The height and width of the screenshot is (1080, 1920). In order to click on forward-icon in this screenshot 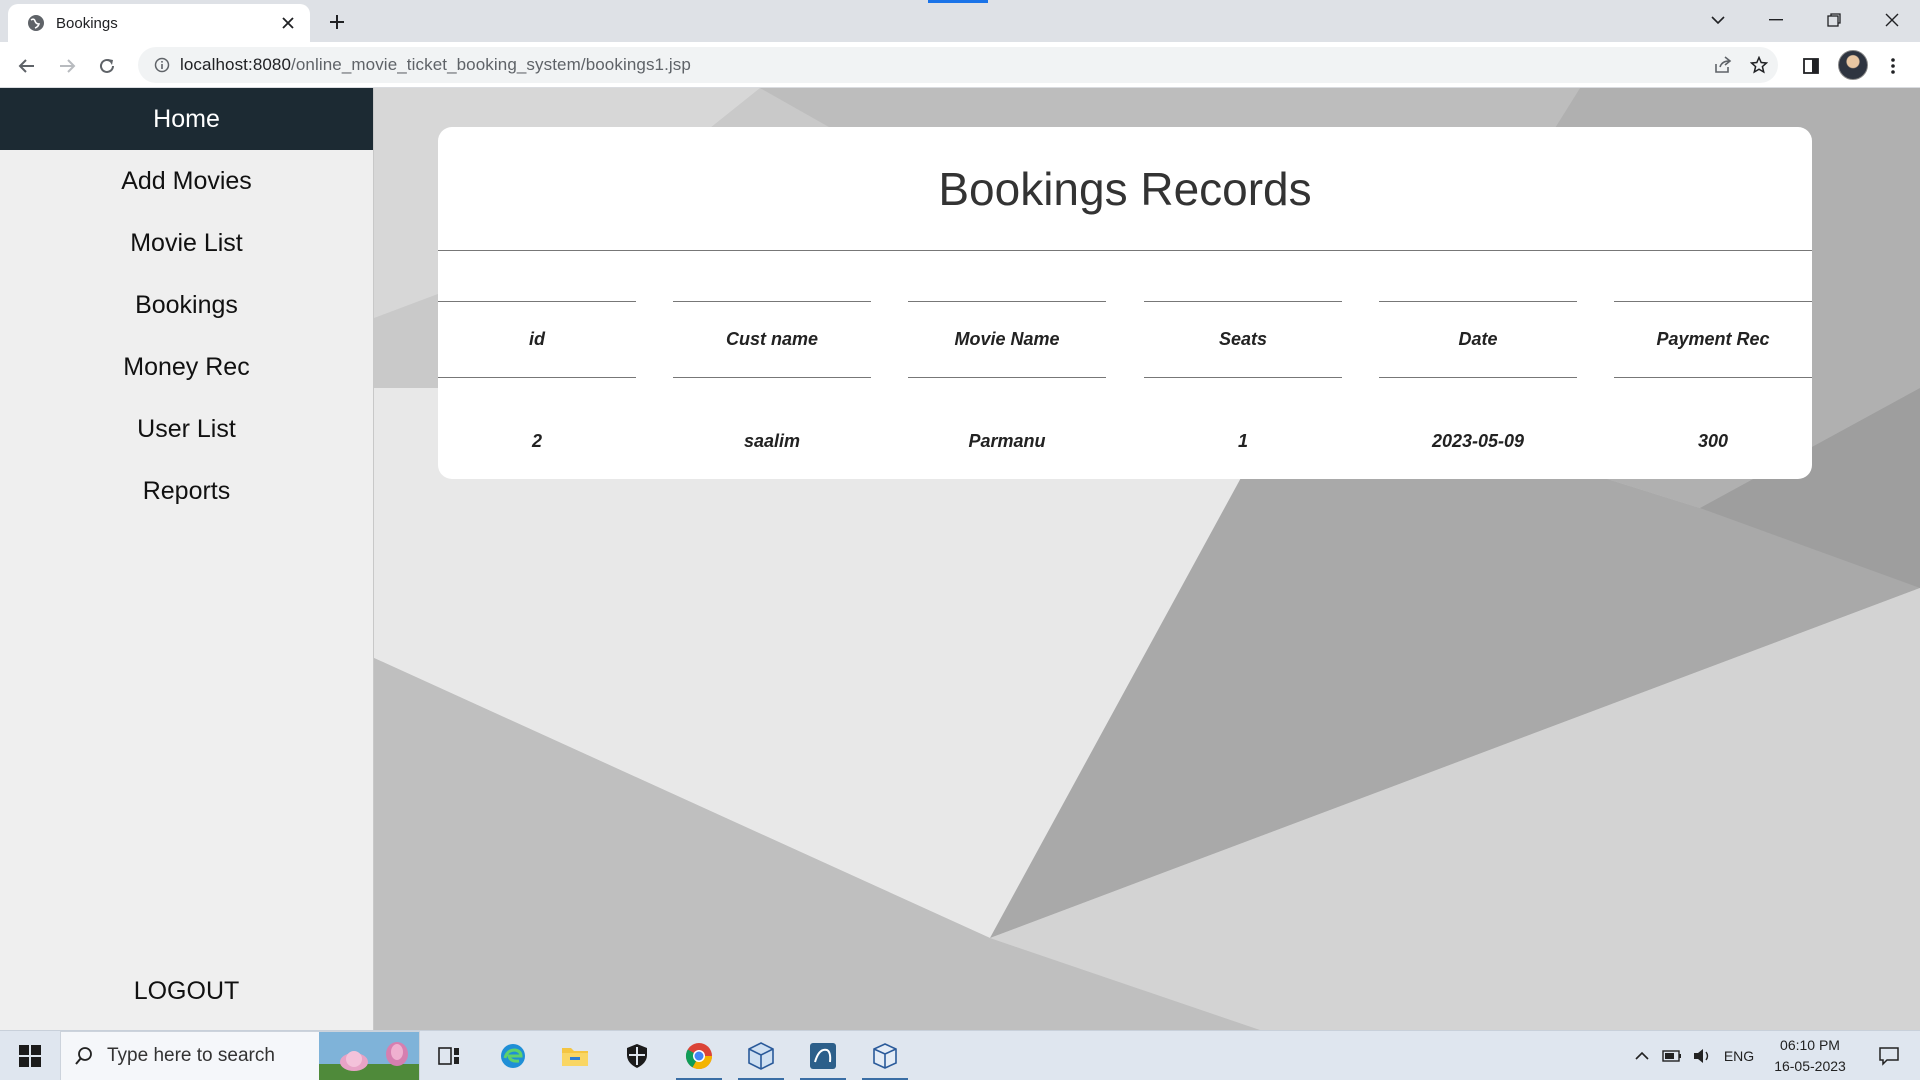, I will do `click(67, 66)`.